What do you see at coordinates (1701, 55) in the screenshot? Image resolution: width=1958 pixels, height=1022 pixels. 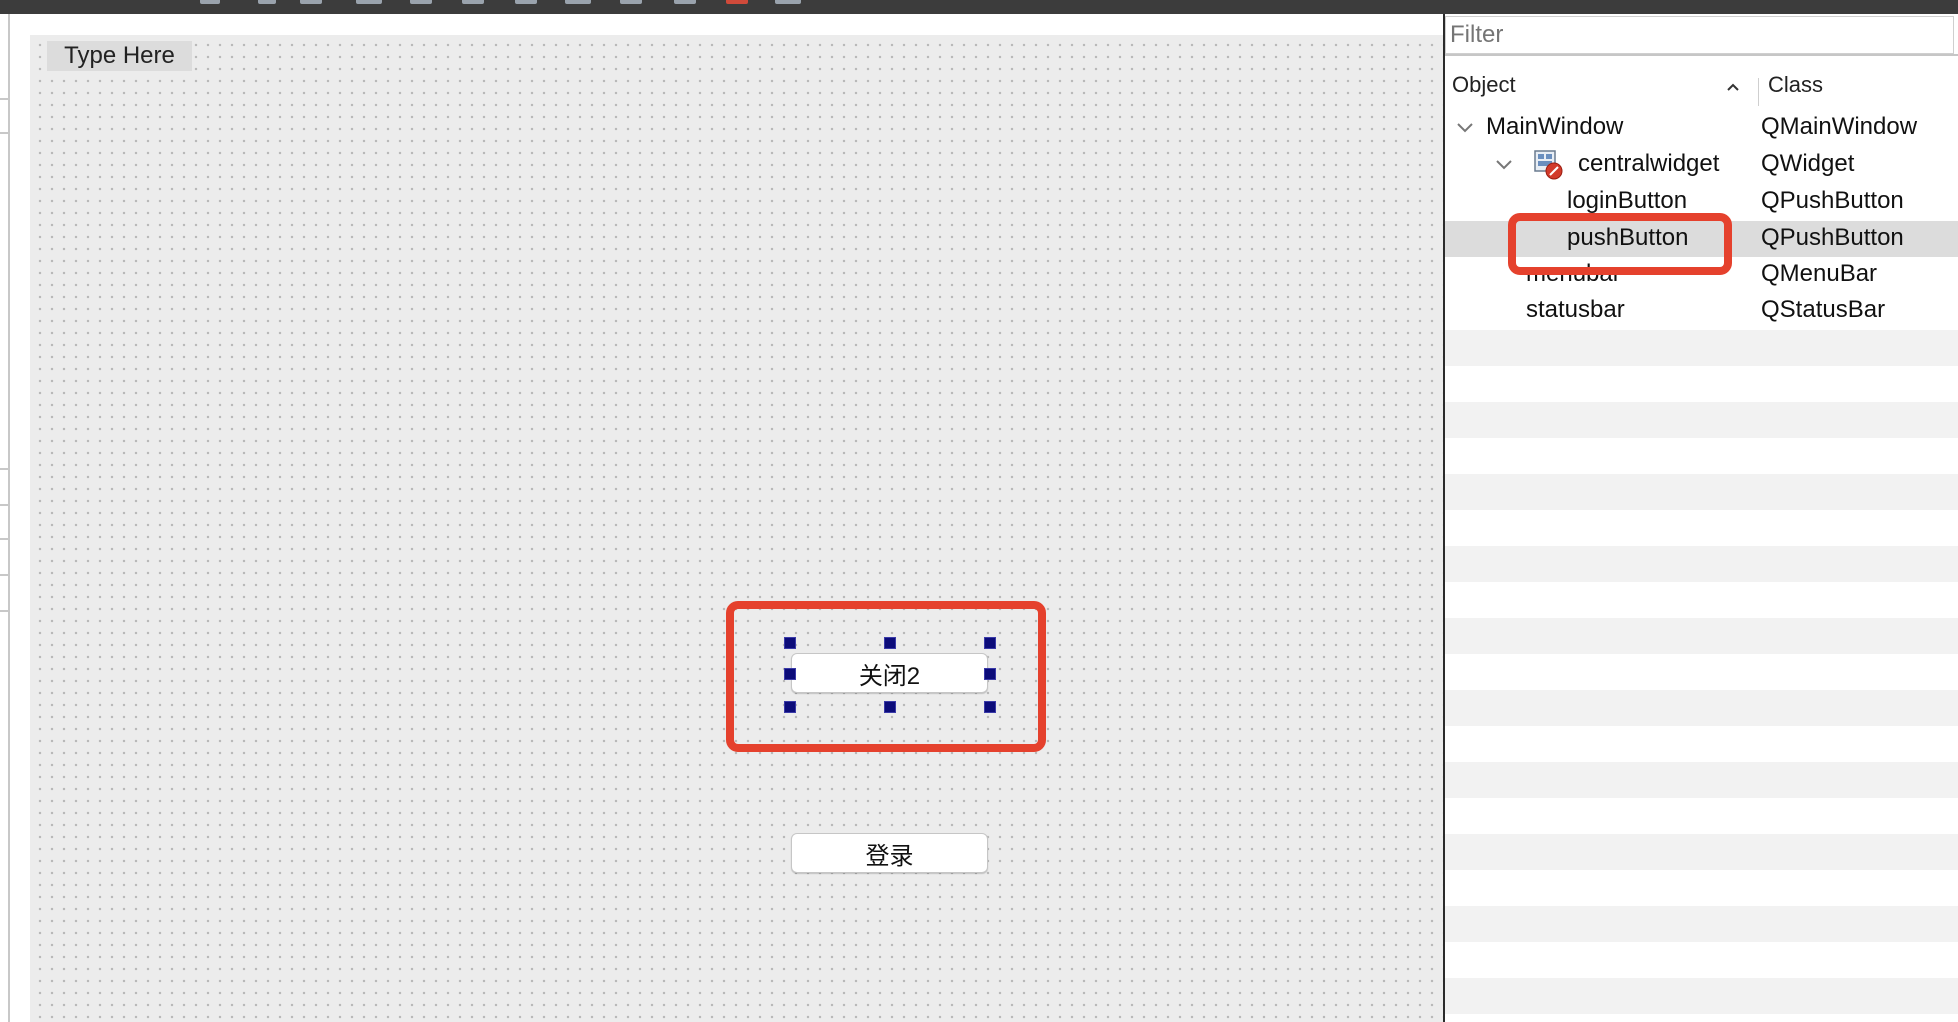 I see `filter-separator` at bounding box center [1701, 55].